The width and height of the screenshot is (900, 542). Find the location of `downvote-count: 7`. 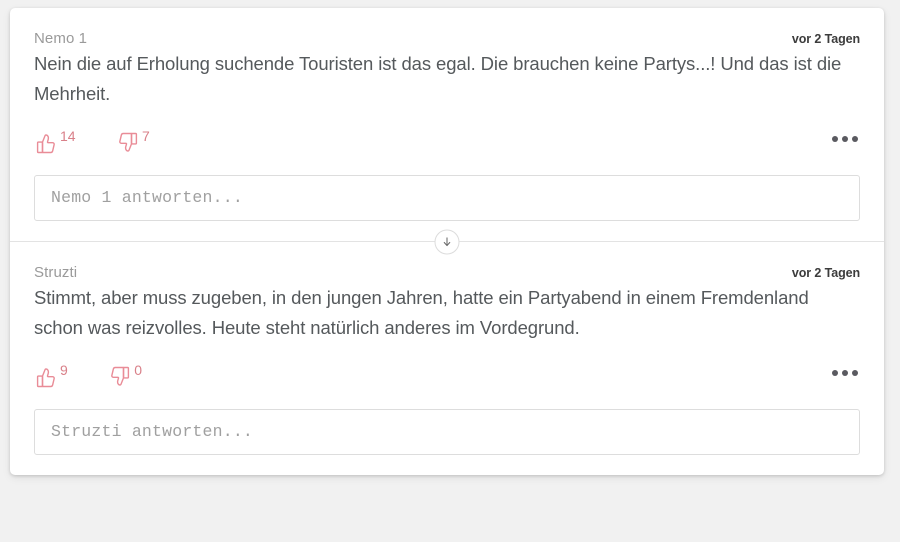

downvote-count: 7 is located at coordinates (146, 136).